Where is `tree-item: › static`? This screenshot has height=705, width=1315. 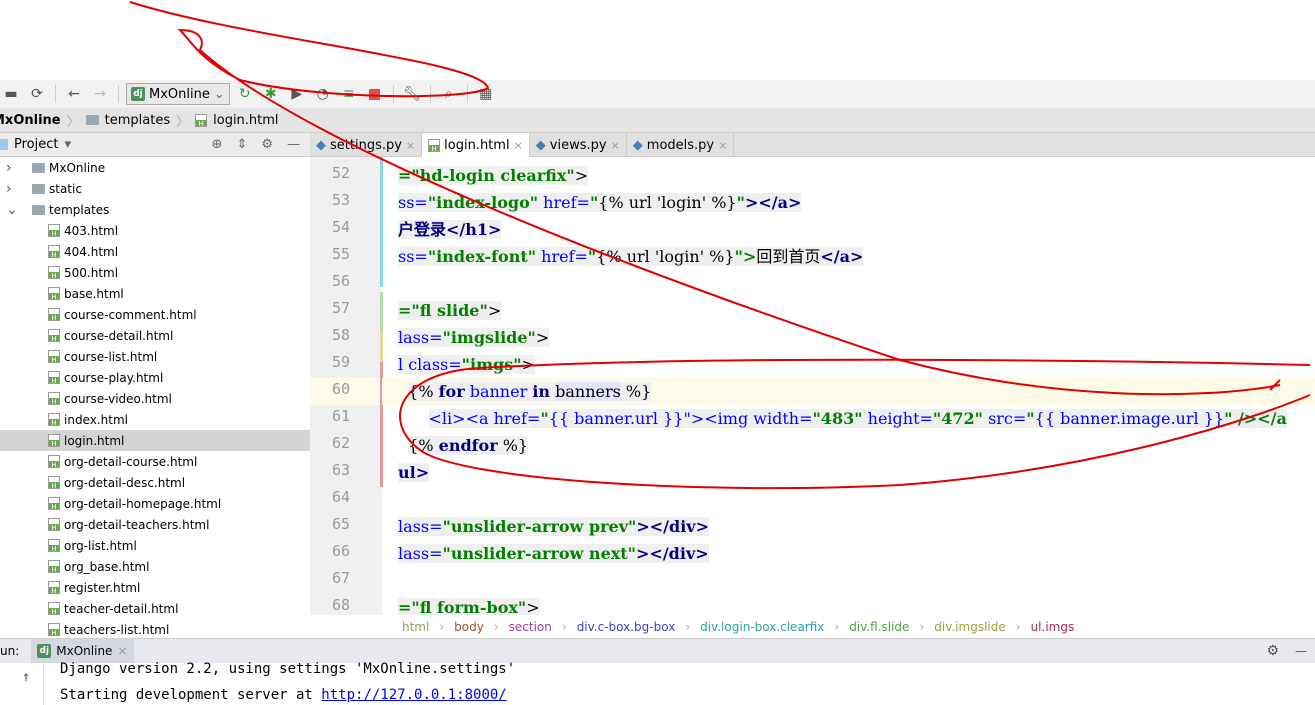
tree-item: › static is located at coordinates (155, 188).